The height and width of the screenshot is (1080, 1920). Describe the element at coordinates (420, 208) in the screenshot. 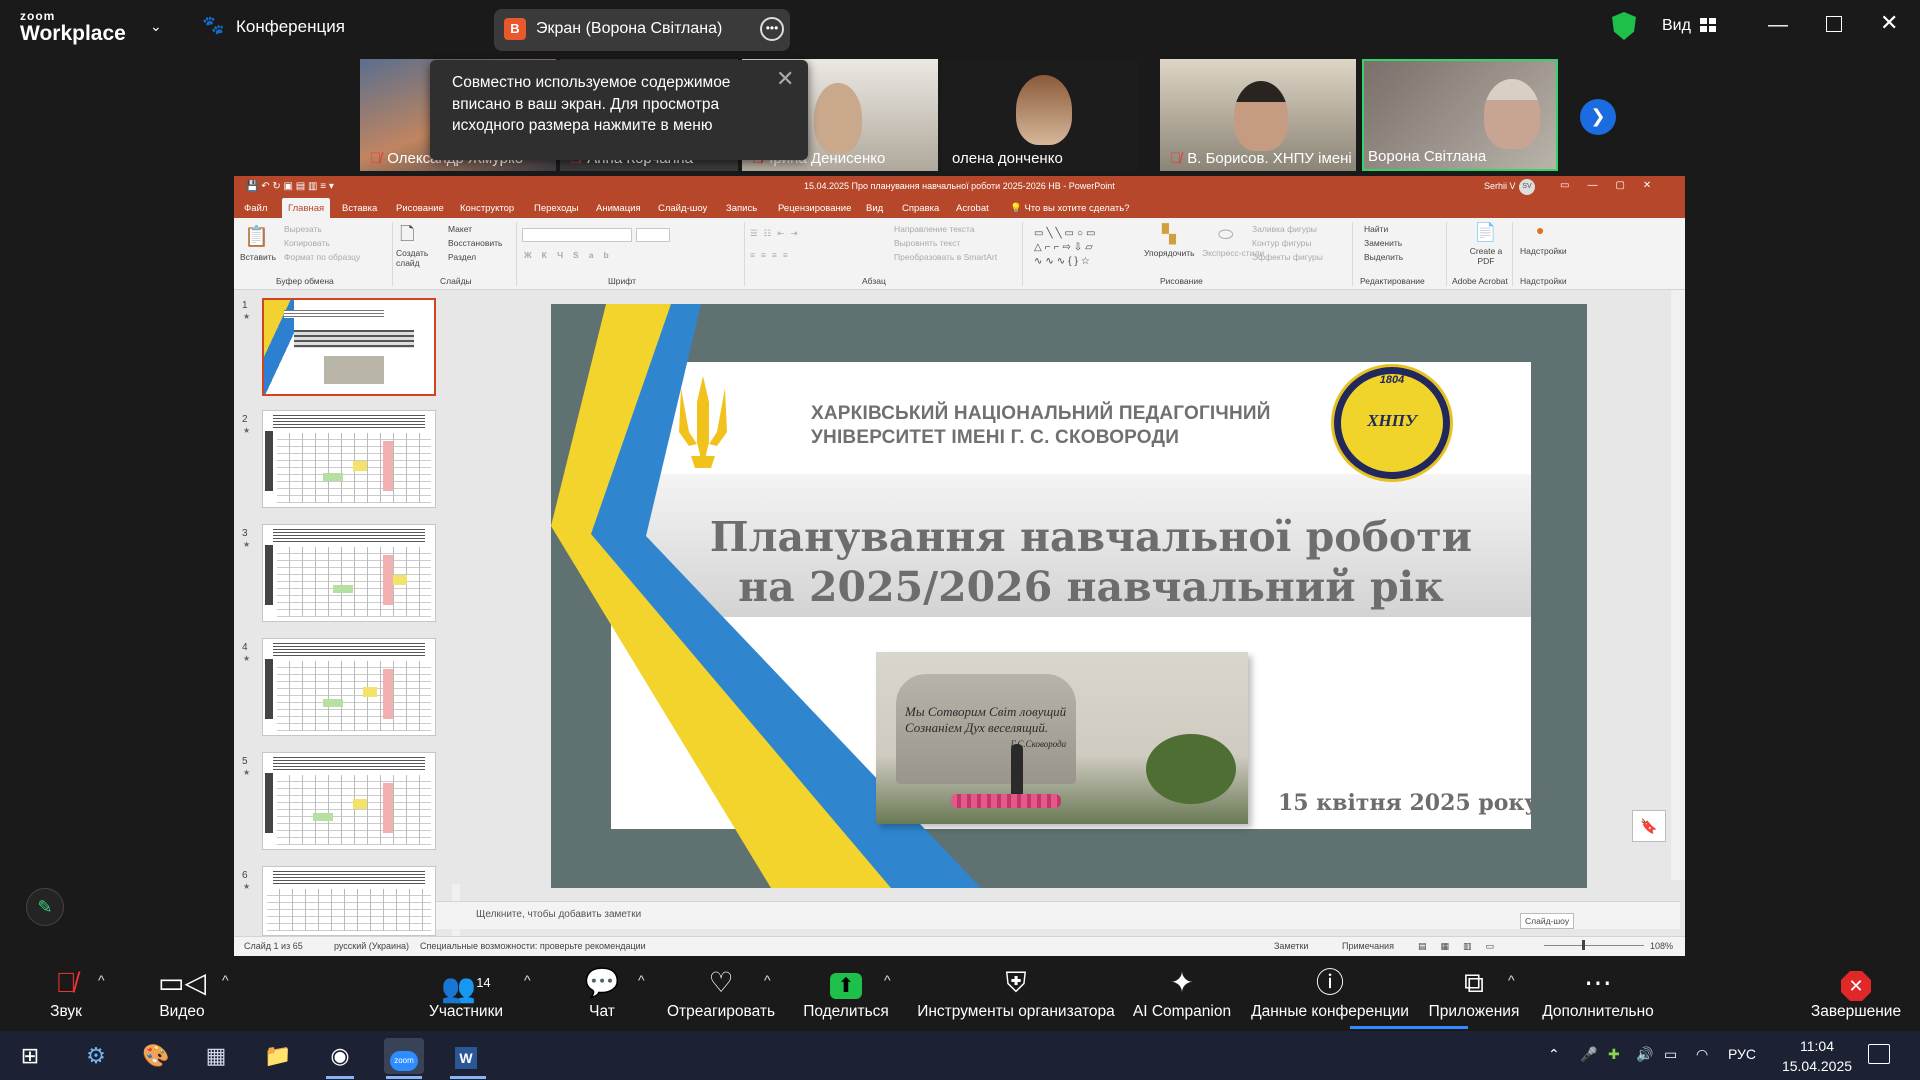

I see `ppt-tab: Рисование` at that location.